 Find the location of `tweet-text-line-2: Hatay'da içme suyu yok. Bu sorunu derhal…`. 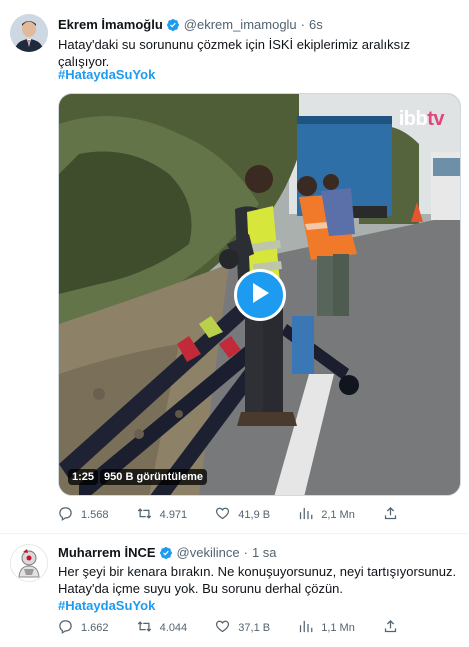

tweet-text-line-2: Hatay'da içme suyu yok. Bu sorunu derhal… is located at coordinates (201, 588).